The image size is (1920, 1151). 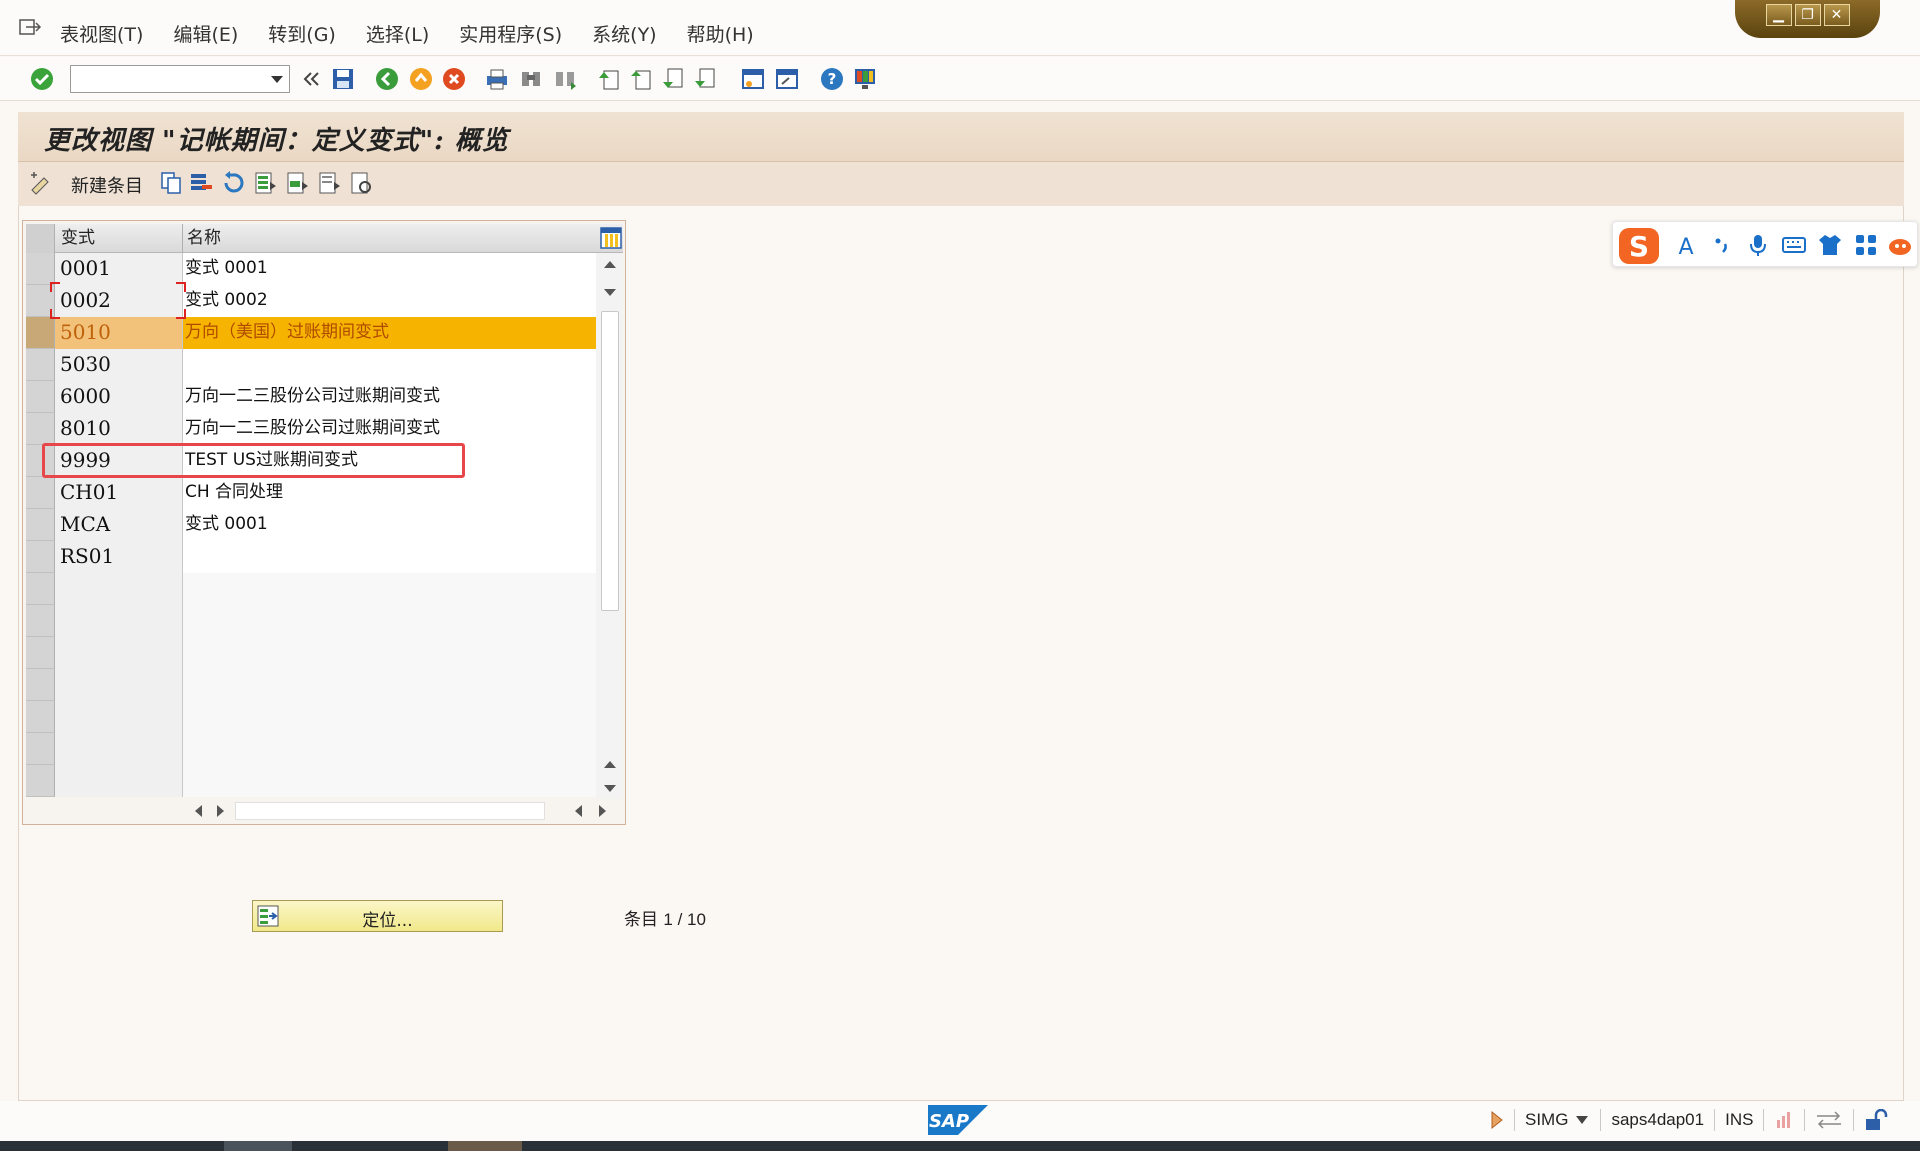 What do you see at coordinates (1807, 15) in the screenshot?
I see `restore-button: ❐` at bounding box center [1807, 15].